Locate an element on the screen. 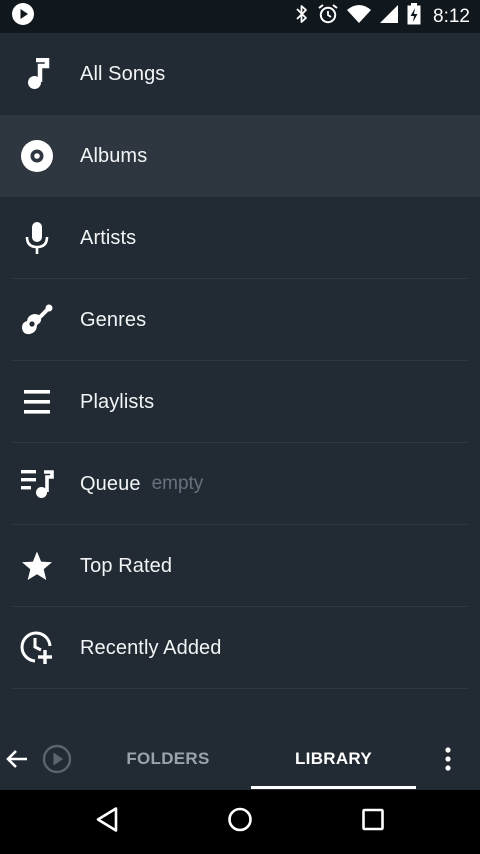 The image size is (480, 854). guitar-icon is located at coordinates (37, 320).